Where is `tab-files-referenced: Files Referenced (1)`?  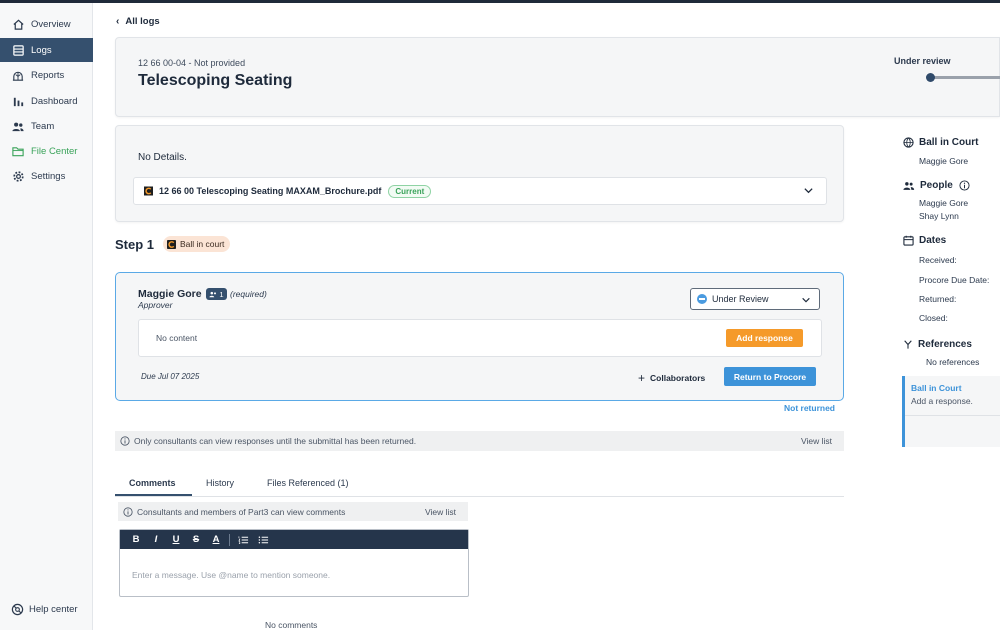
tab-files-referenced: Files Referenced (1) is located at coordinates (308, 483).